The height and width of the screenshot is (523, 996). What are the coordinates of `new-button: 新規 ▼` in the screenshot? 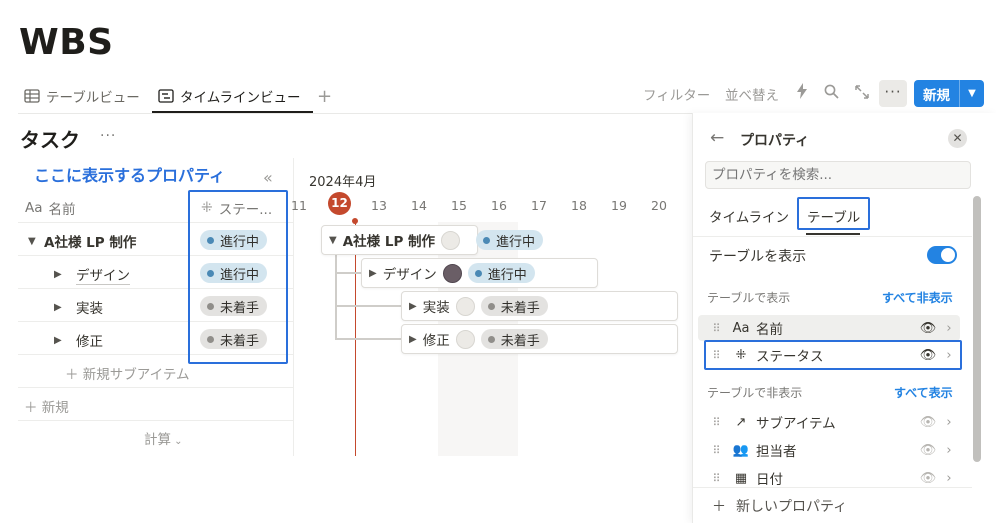 It's located at (949, 93).